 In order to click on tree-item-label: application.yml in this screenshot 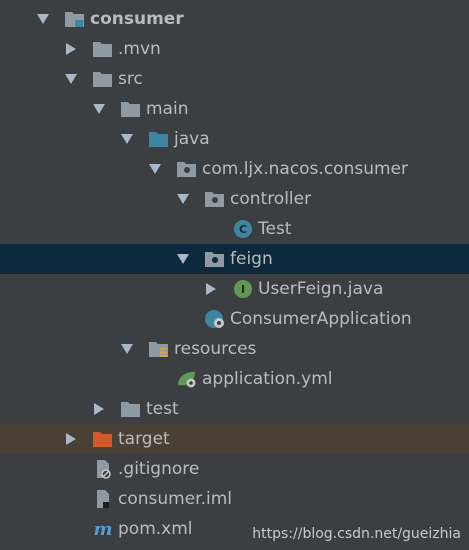, I will do `click(267, 379)`.